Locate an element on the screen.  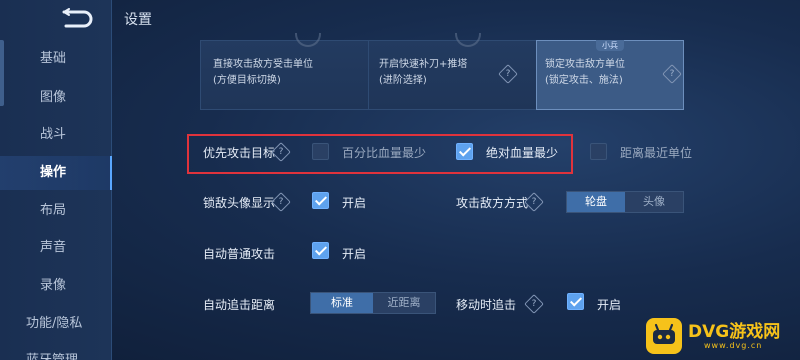
nearest-unit-checkbox is located at coordinates (598, 151).